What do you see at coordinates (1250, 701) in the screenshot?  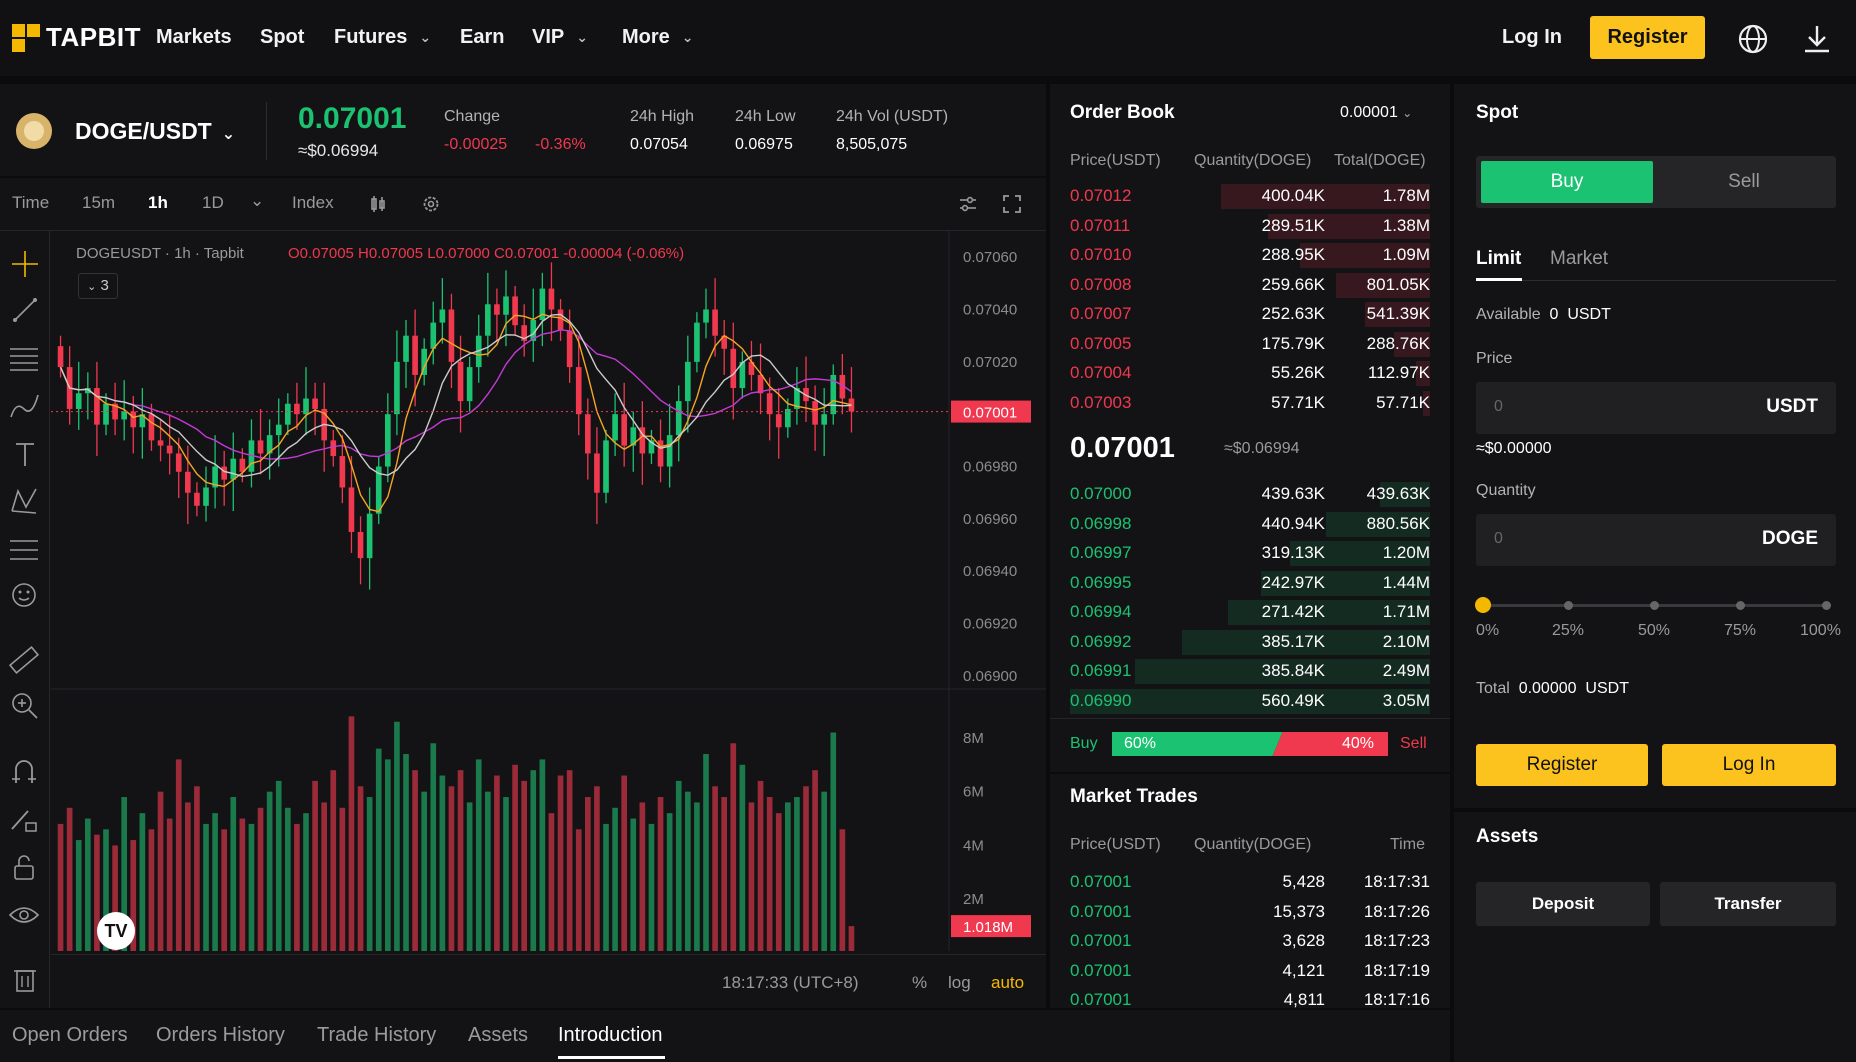 I see `bid-row: 0.06990 560.49K 3.05M` at bounding box center [1250, 701].